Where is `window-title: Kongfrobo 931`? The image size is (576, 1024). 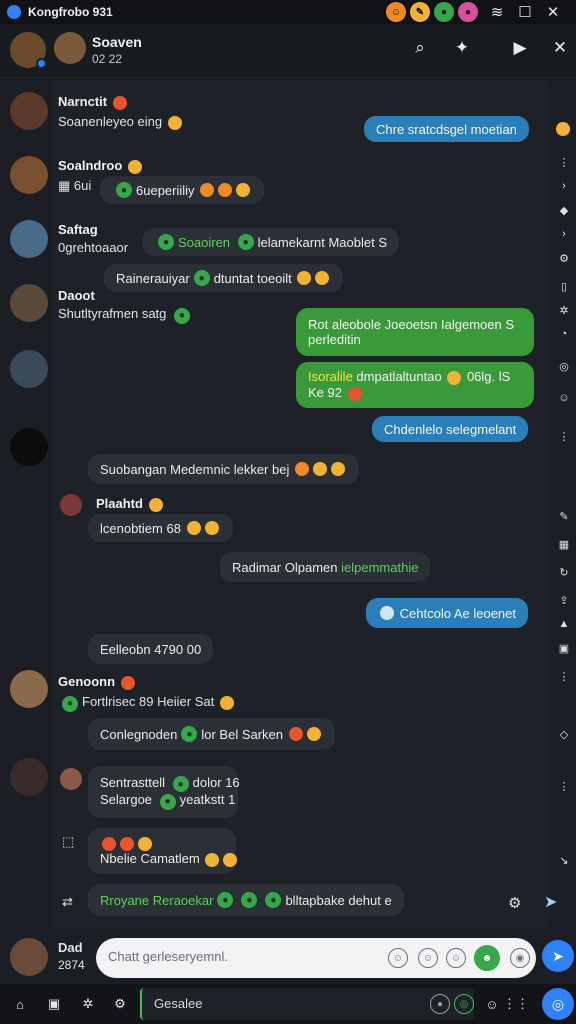
window-title: Kongfrobo 931 is located at coordinates (70, 12).